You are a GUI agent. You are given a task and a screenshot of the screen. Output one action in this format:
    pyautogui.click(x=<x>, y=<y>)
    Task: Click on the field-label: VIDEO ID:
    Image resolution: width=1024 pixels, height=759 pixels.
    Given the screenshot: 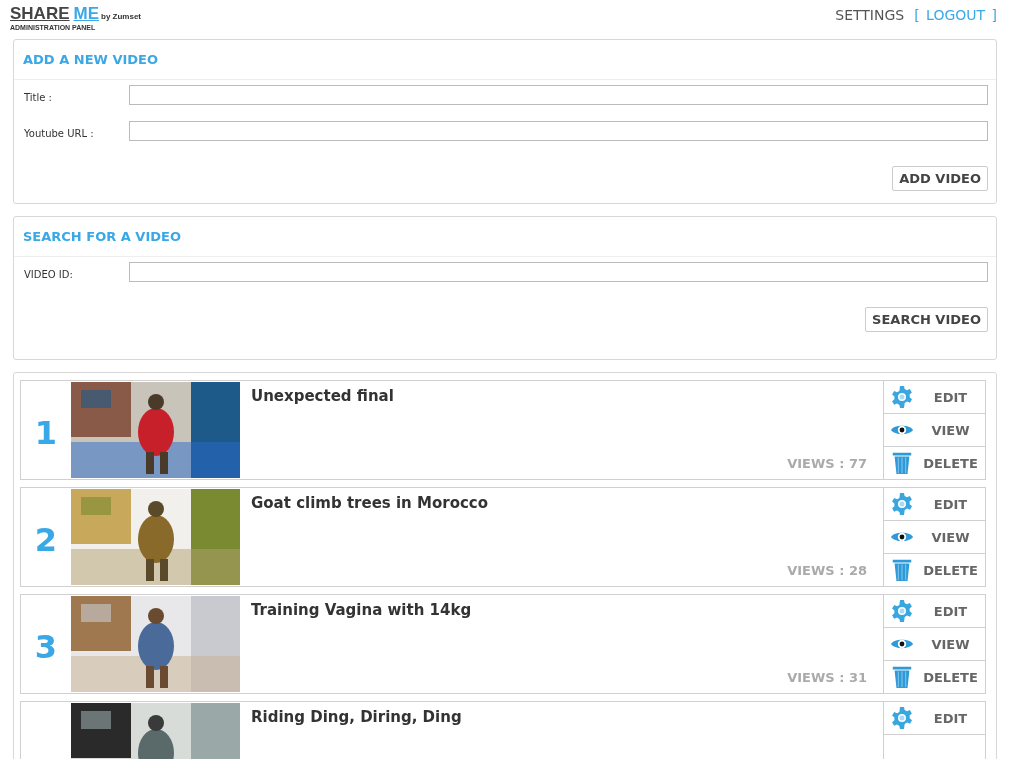 What is the action you would take?
    pyautogui.click(x=49, y=274)
    